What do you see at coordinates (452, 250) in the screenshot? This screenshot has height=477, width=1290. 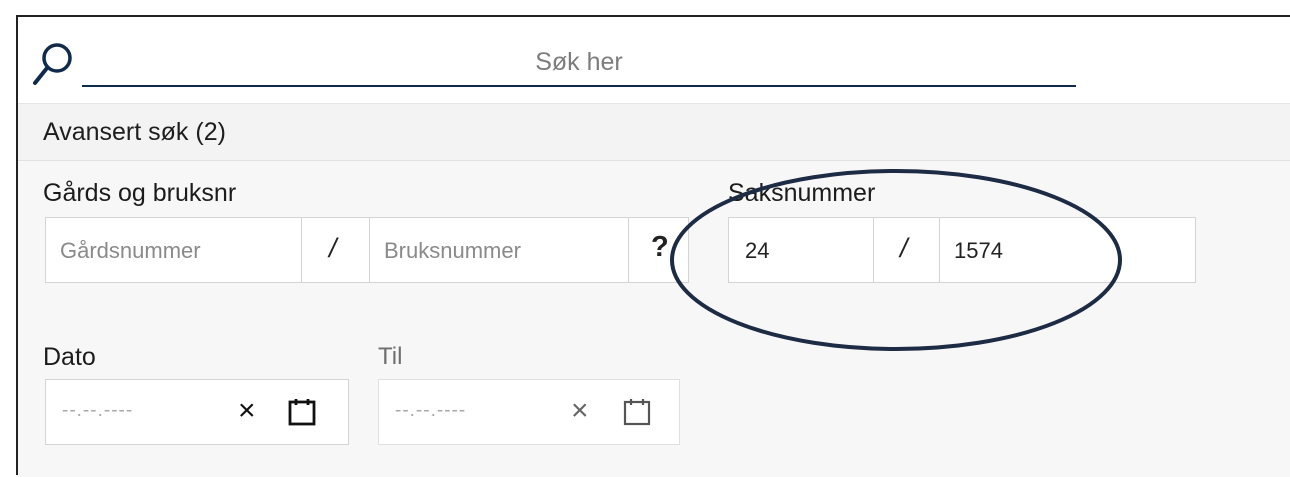 I see `bruksnummer-placeholder: Bruksnummer` at bounding box center [452, 250].